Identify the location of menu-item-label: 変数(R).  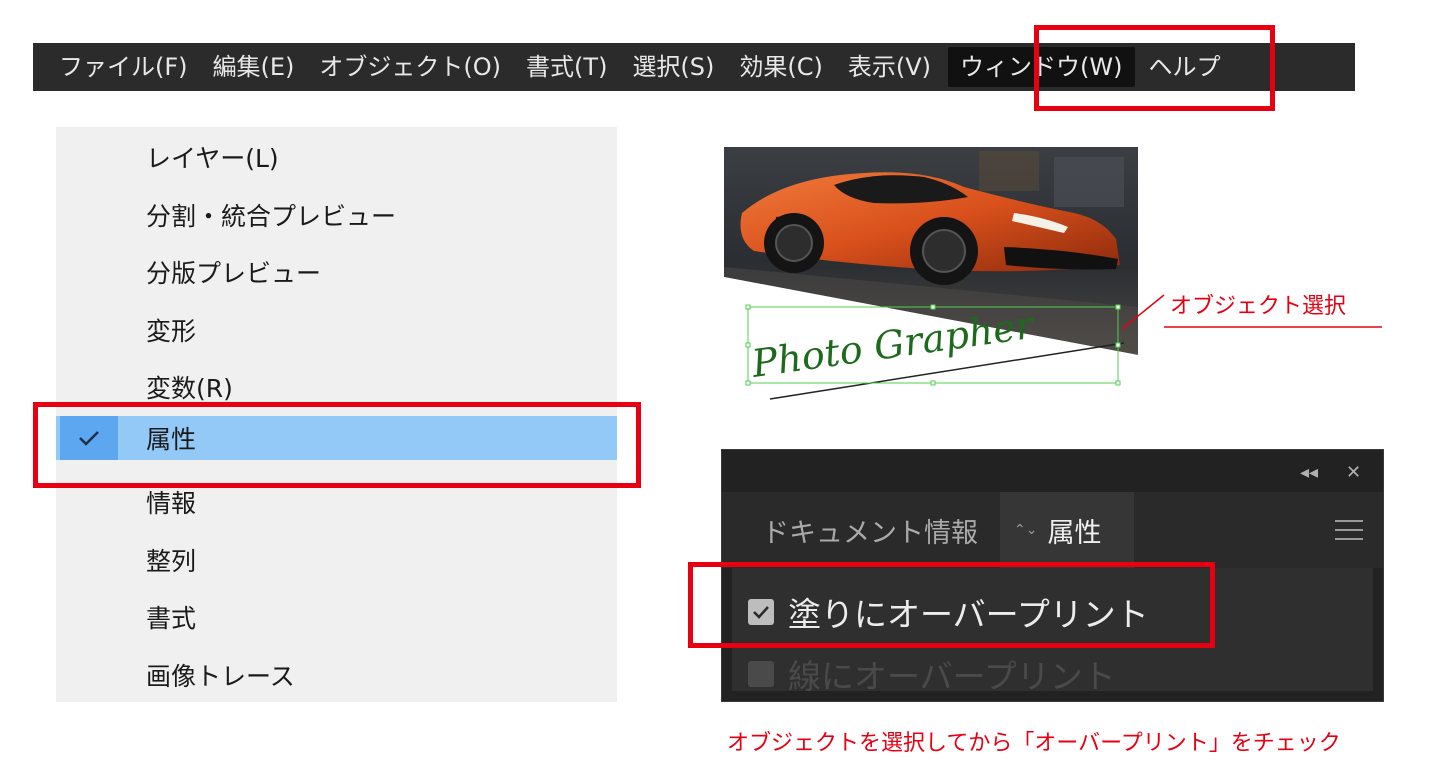
(189, 388).